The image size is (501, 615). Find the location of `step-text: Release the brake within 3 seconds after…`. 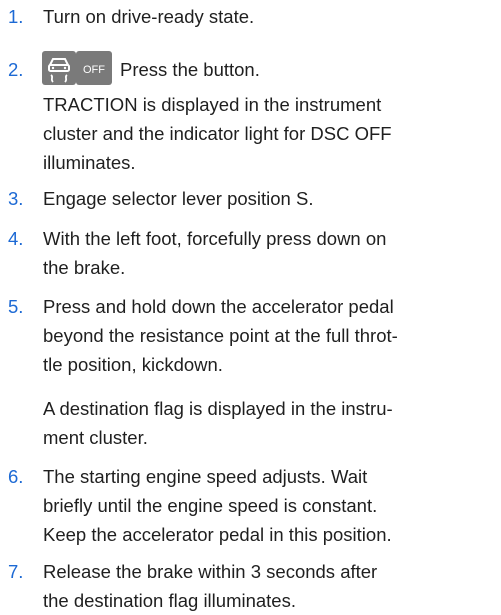

step-text: Release the brake within 3 seconds after… is located at coordinates (210, 586).